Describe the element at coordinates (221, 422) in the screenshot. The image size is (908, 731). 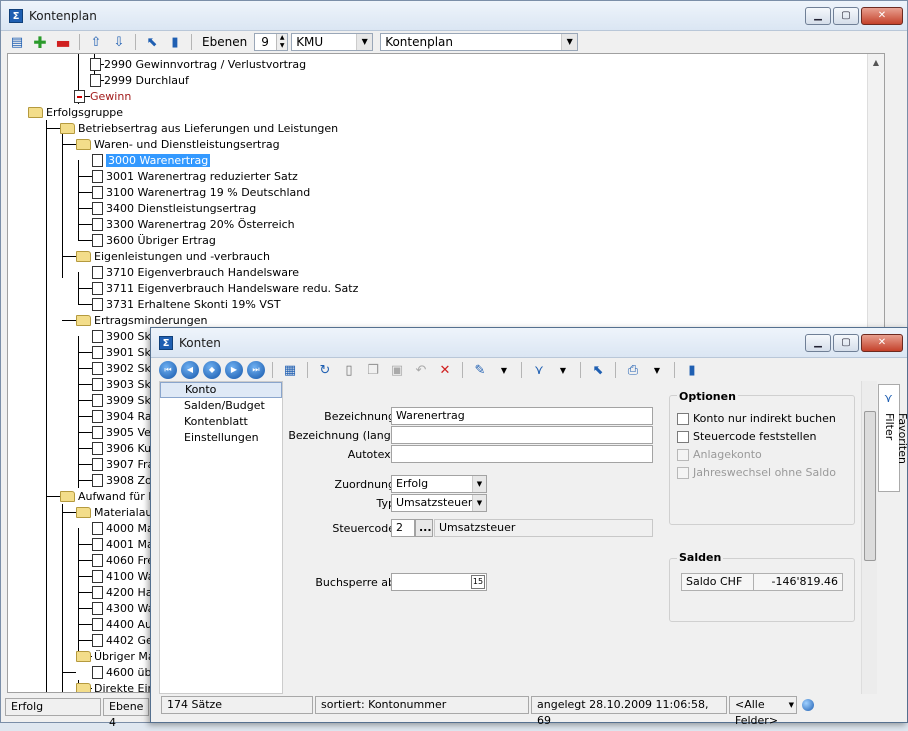
I see `nav-kontenblatt: Kontenblatt` at that location.